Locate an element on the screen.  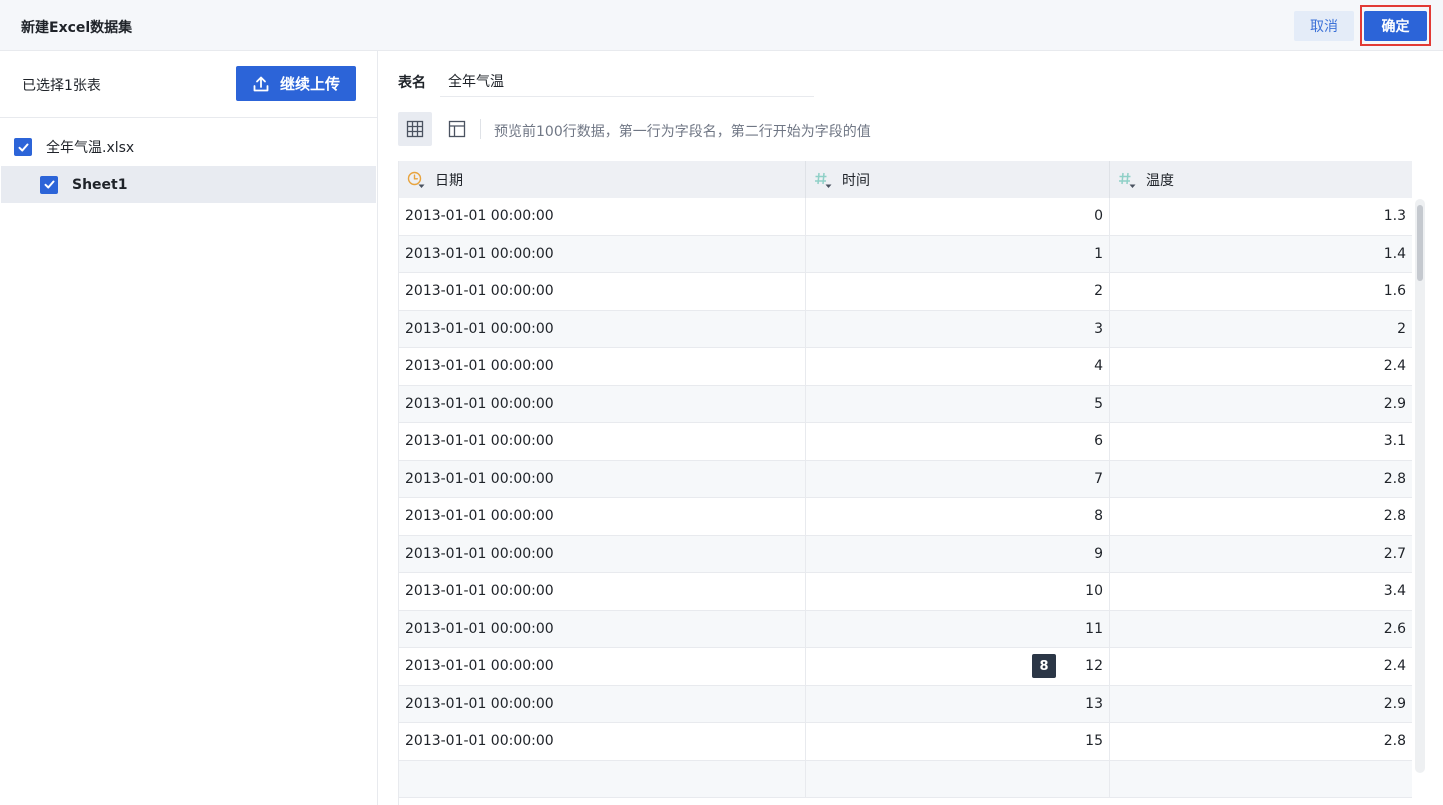
vertical-scrollbar is located at coordinates (1420, 486).